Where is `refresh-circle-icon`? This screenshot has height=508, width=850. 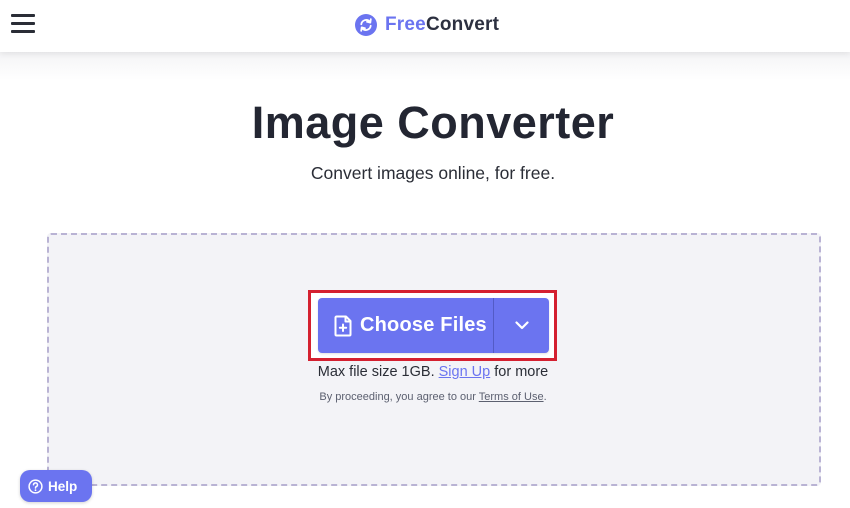 refresh-circle-icon is located at coordinates (366, 25).